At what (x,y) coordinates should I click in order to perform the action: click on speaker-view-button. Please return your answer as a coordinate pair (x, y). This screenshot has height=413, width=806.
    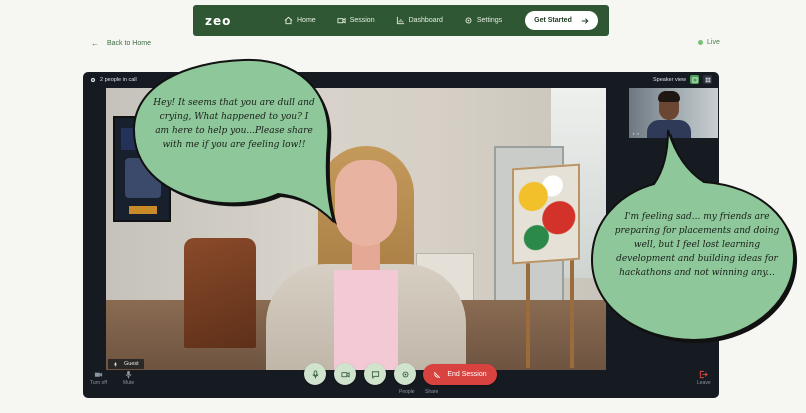
    Looking at the image, I should click on (694, 79).